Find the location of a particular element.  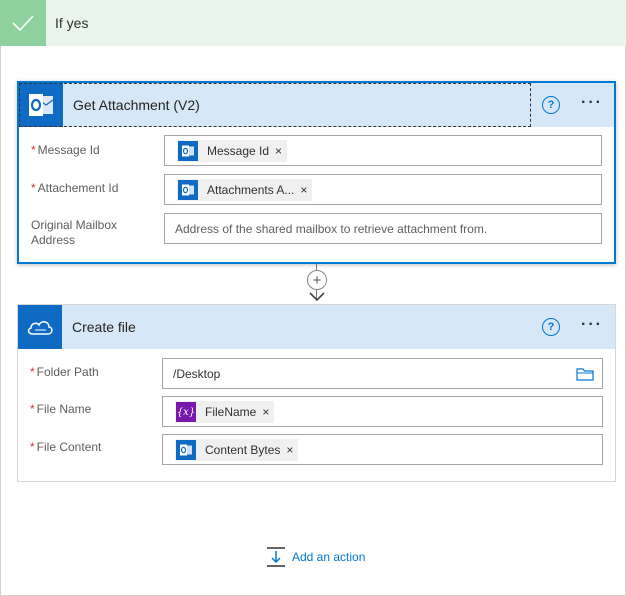

card-title: Get Attachment (V2) is located at coordinates (136, 105).